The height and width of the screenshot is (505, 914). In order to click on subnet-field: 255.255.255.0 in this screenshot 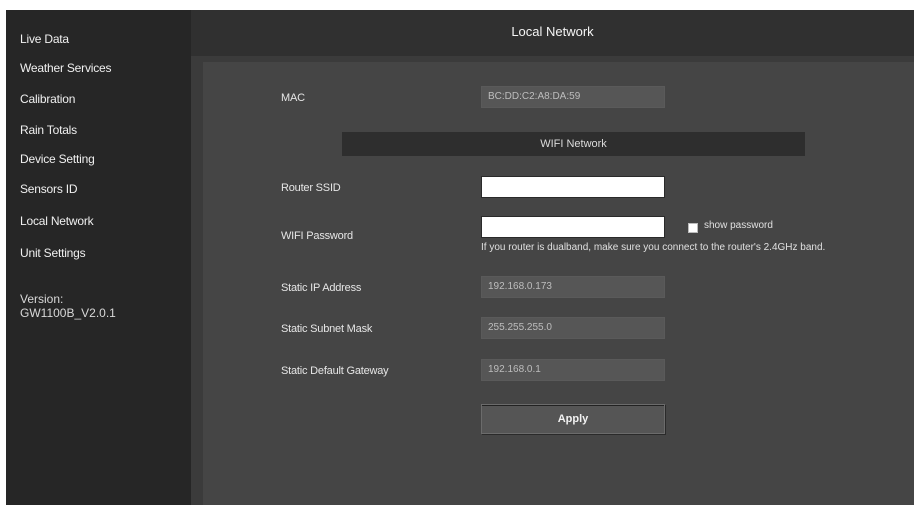, I will do `click(573, 328)`.